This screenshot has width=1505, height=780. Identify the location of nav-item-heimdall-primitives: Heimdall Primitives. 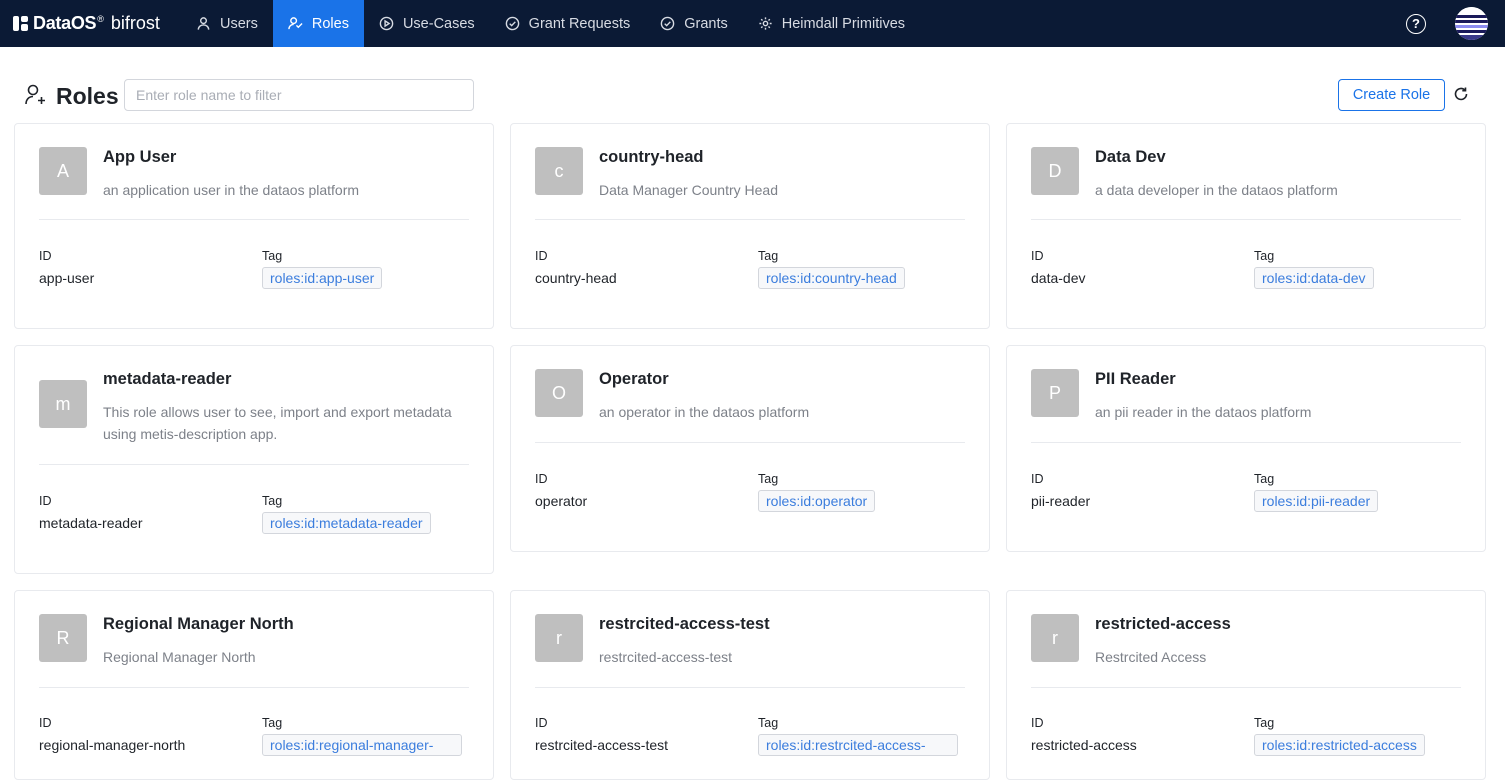
(831, 23).